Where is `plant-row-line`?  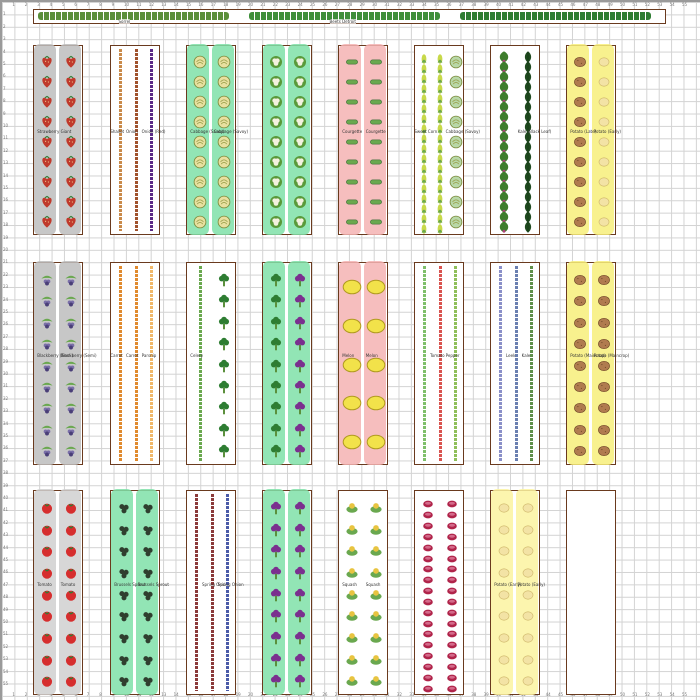
plant-row-line is located at coordinates (440, 363).